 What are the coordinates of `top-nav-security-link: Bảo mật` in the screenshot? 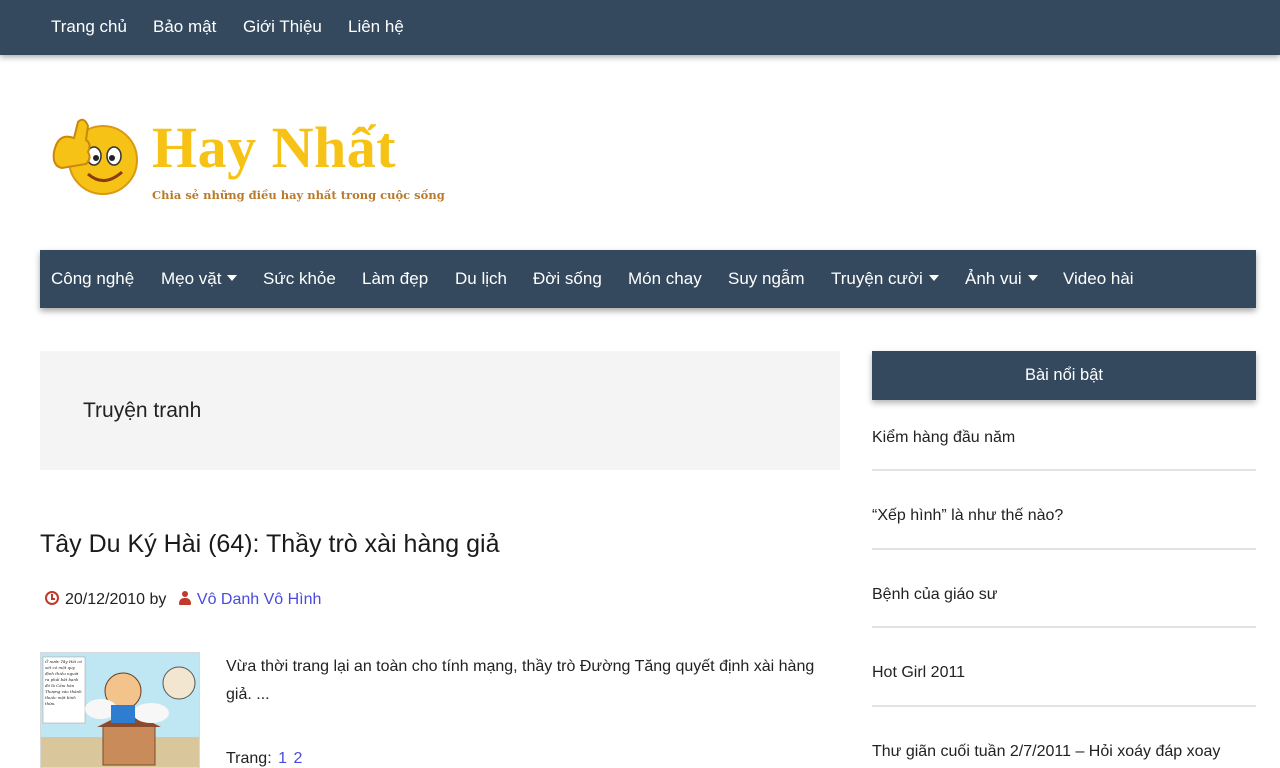 It's located at (184, 27).